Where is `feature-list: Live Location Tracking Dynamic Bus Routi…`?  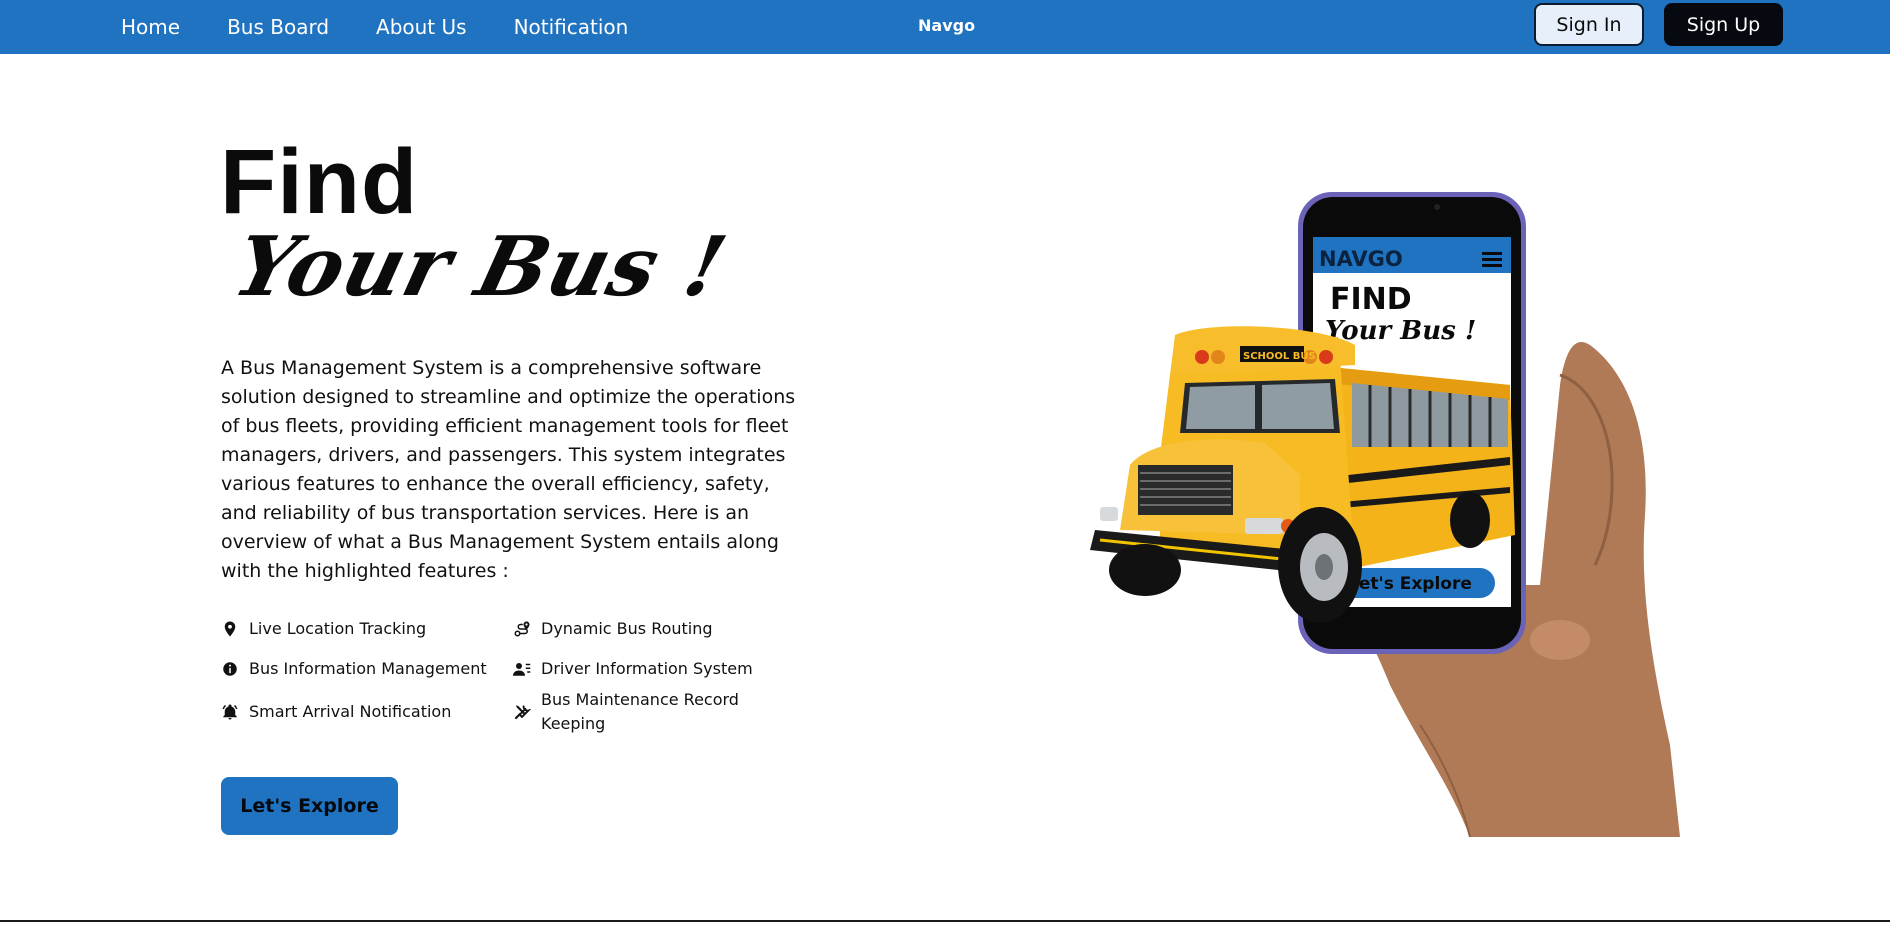
feature-list: Live Location Tracking Dynamic Bus Routi… is located at coordinates (501, 677).